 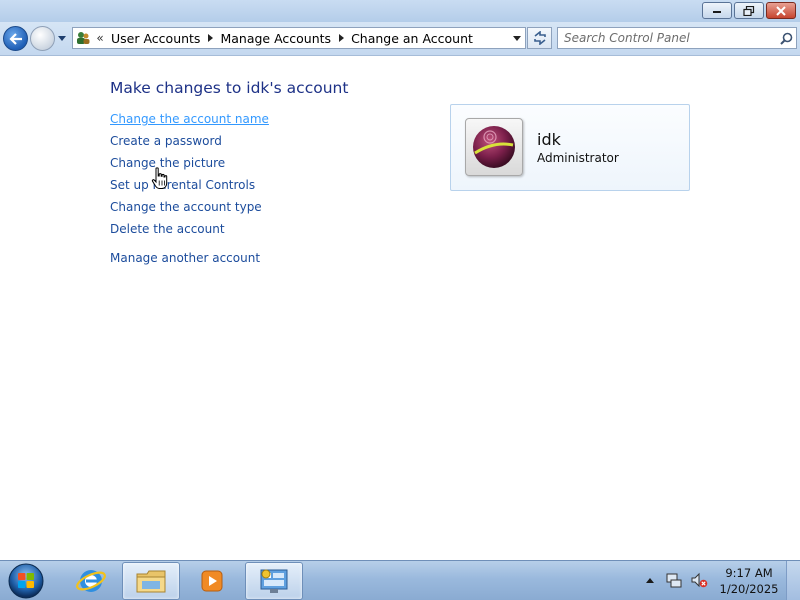 I want to click on back-arrow-icon, so click(x=15, y=38).